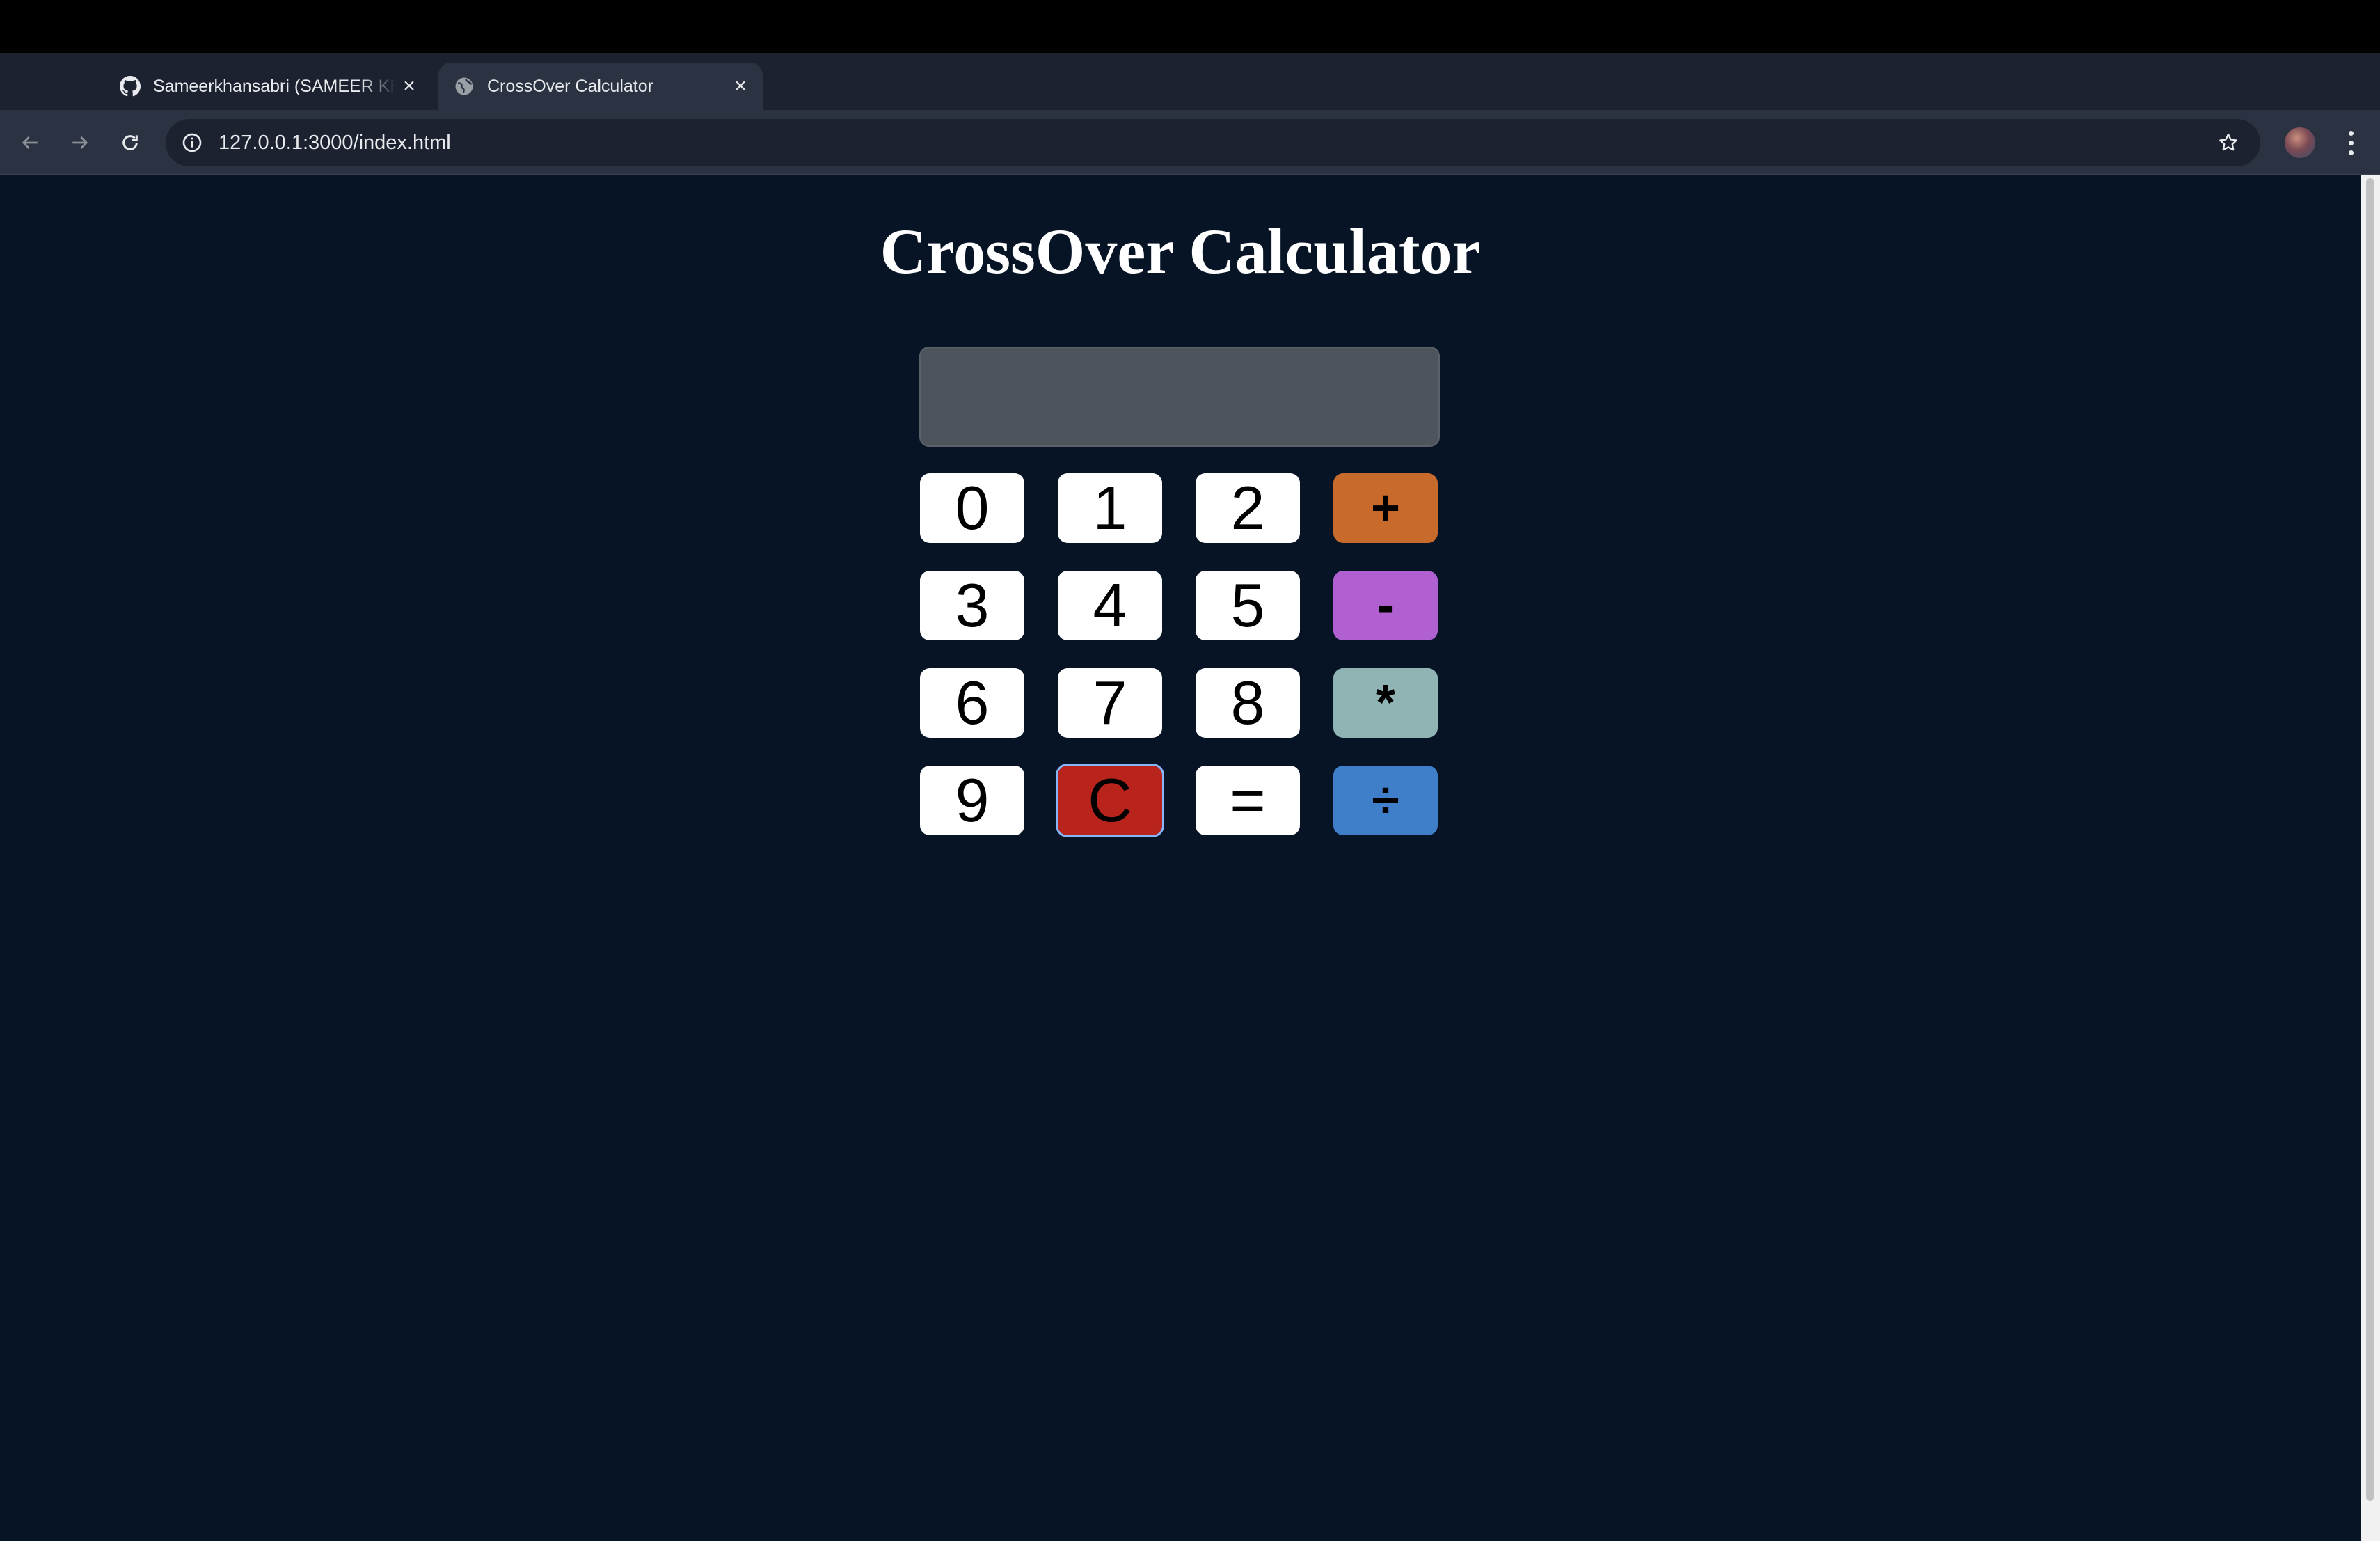 The image size is (2380, 1541). I want to click on key-0-button: 0, so click(972, 508).